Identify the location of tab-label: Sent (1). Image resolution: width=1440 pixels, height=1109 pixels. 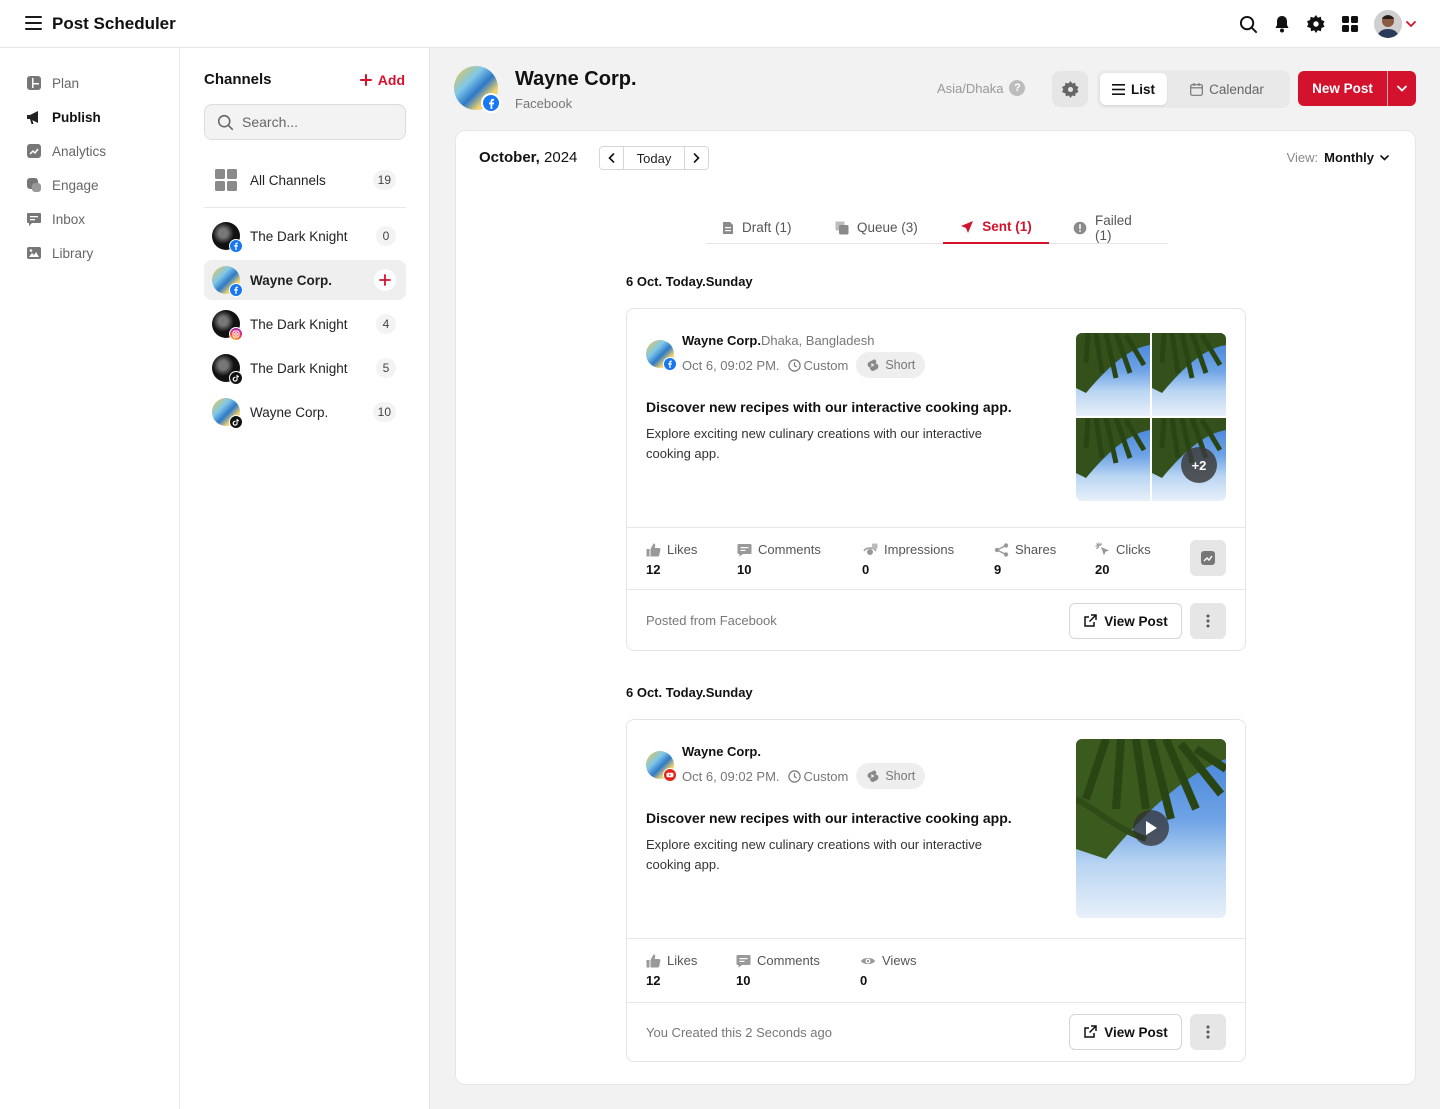
(1007, 226).